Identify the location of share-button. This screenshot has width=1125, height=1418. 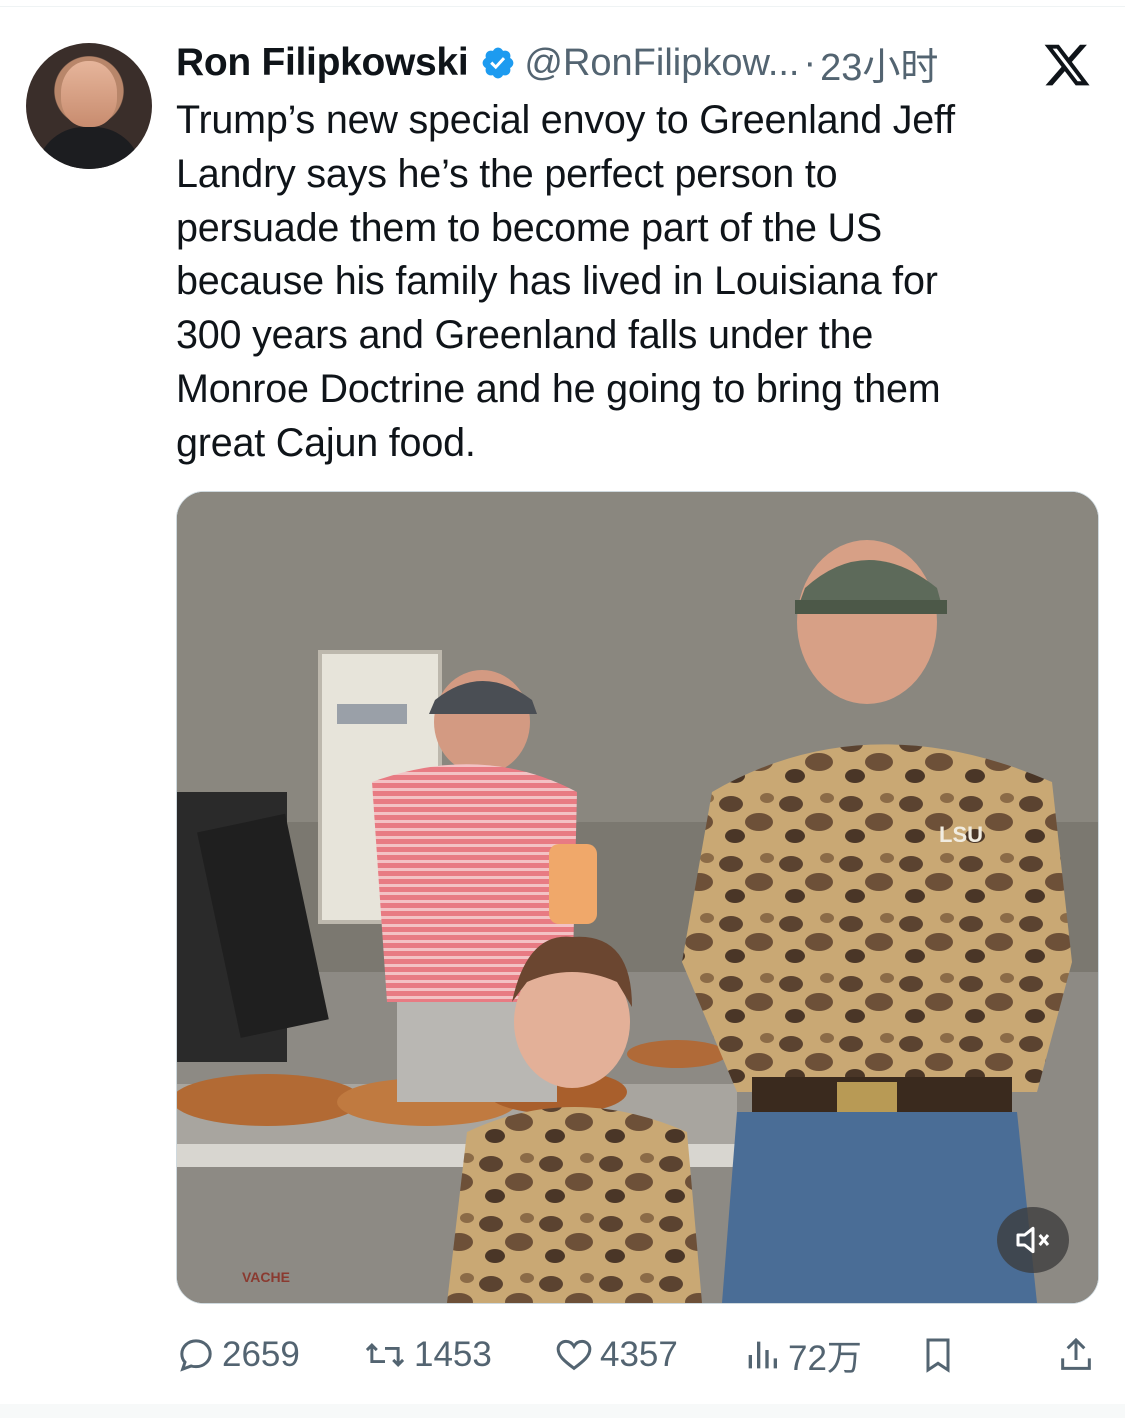
(1079, 1355).